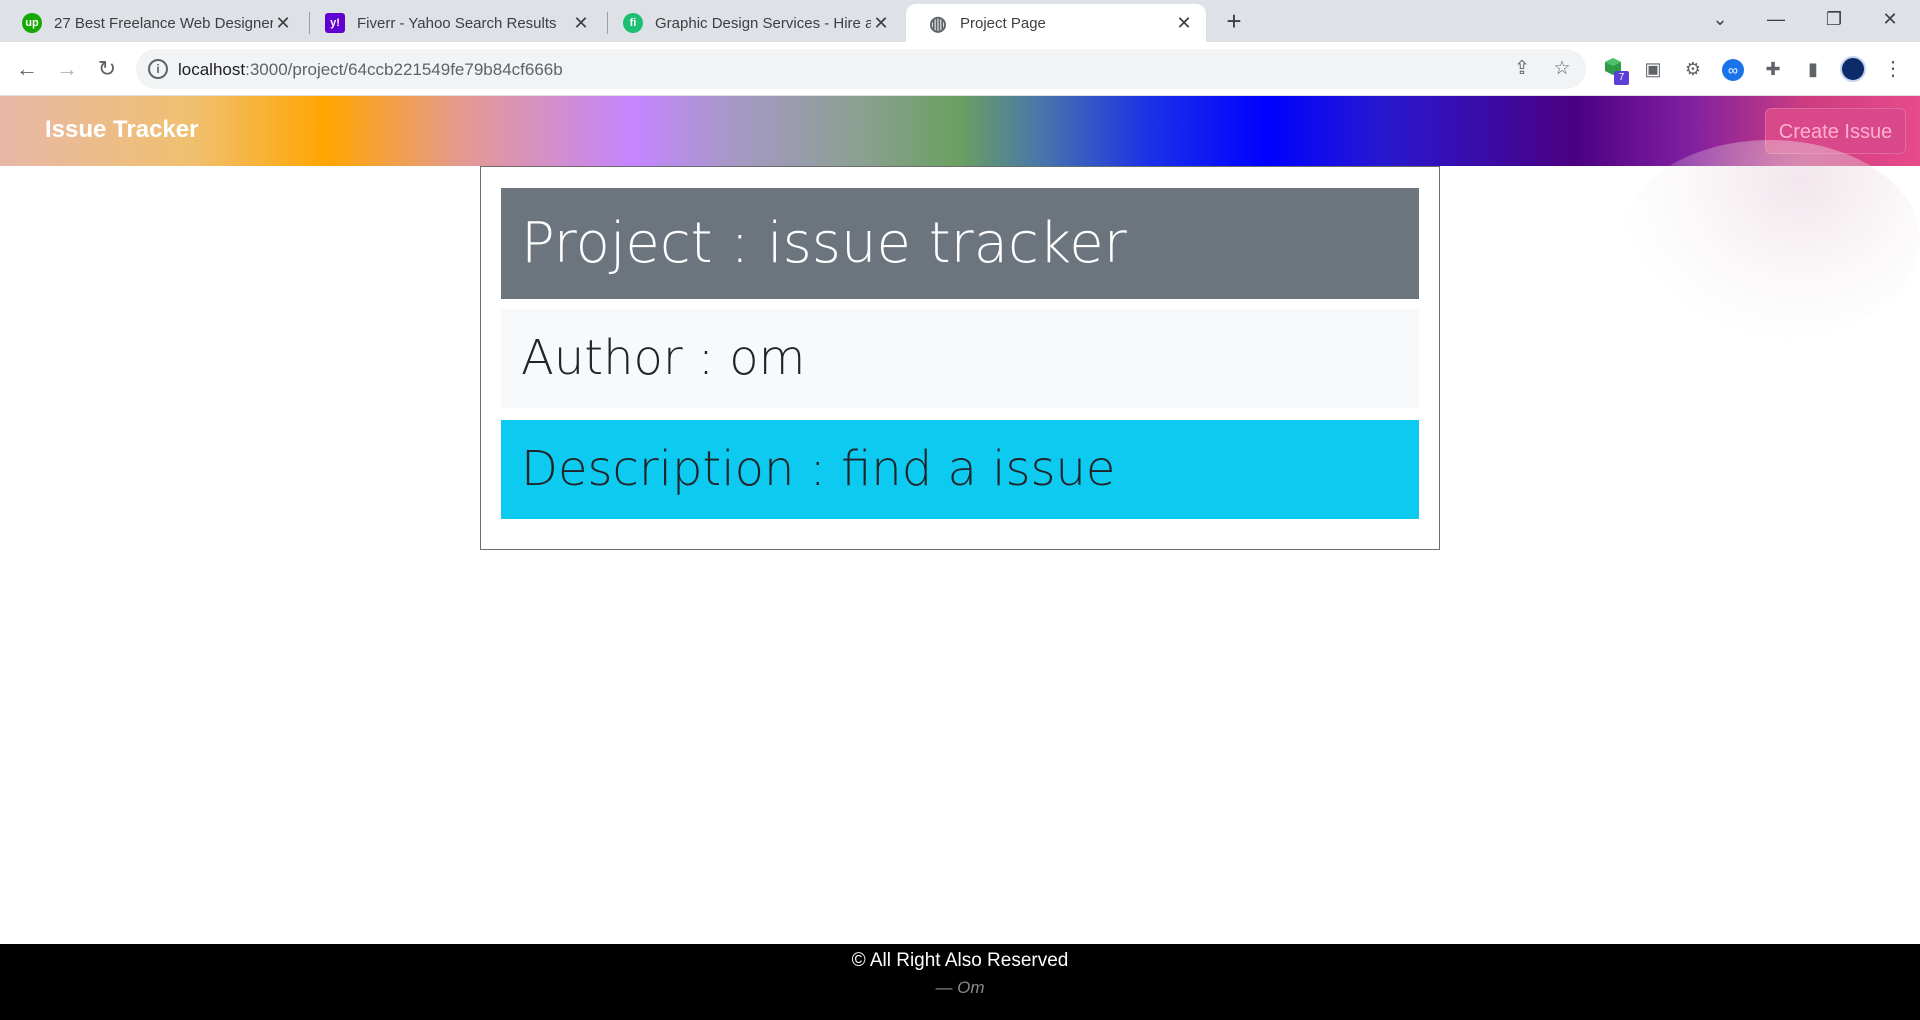 Image resolution: width=1920 pixels, height=1020 pixels. I want to click on back-icon: ←, so click(27, 69).